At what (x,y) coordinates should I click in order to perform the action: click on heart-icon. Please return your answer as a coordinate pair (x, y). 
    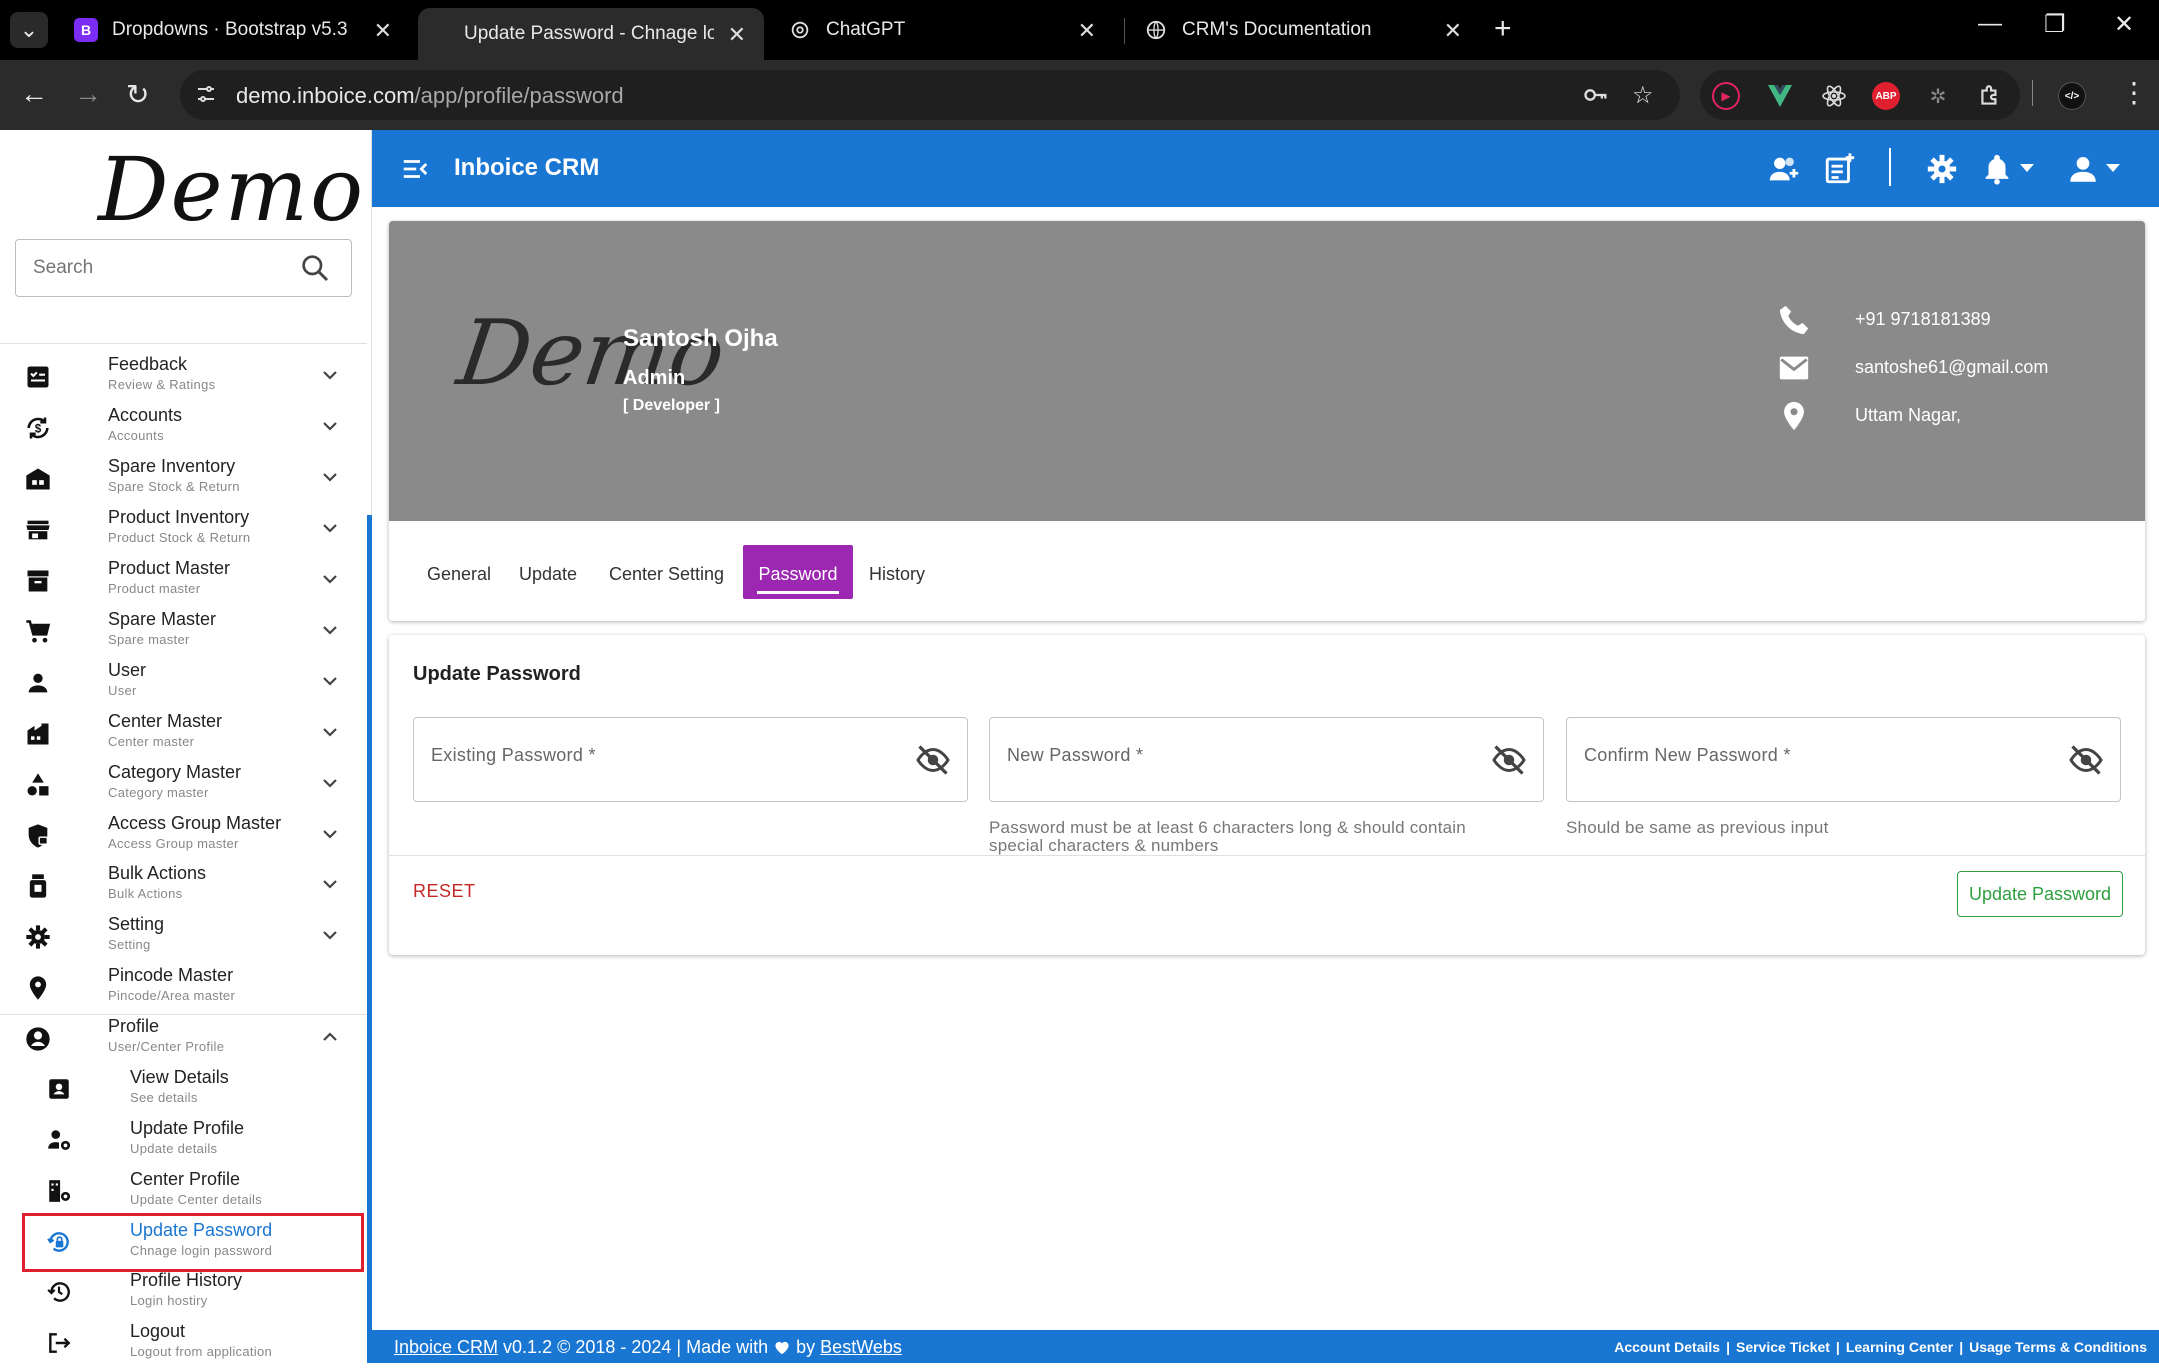
    Looking at the image, I should click on (782, 1348).